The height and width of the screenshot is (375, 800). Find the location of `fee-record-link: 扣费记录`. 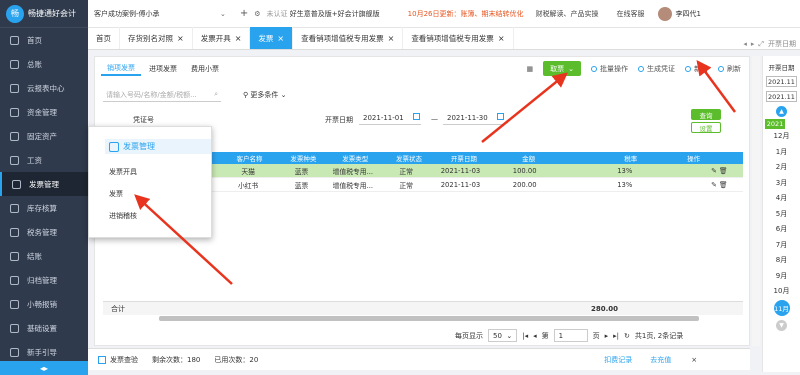

fee-record-link: 扣费记录 is located at coordinates (618, 360).